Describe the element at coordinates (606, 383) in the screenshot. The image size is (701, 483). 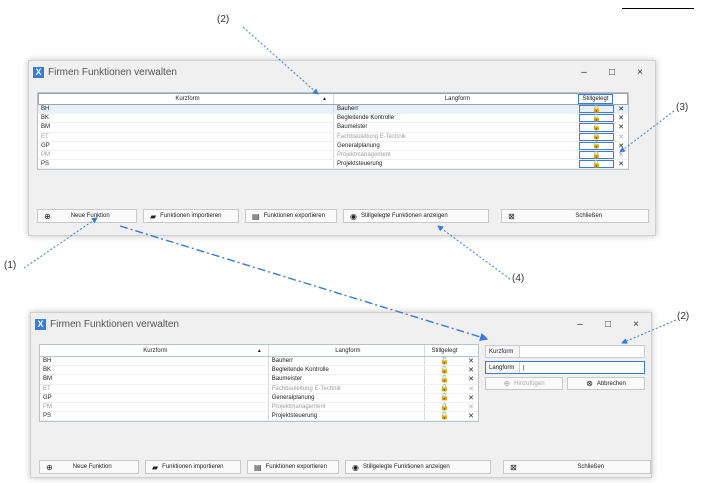
I see `cancel-button: ⊗ Abbrechen` at that location.